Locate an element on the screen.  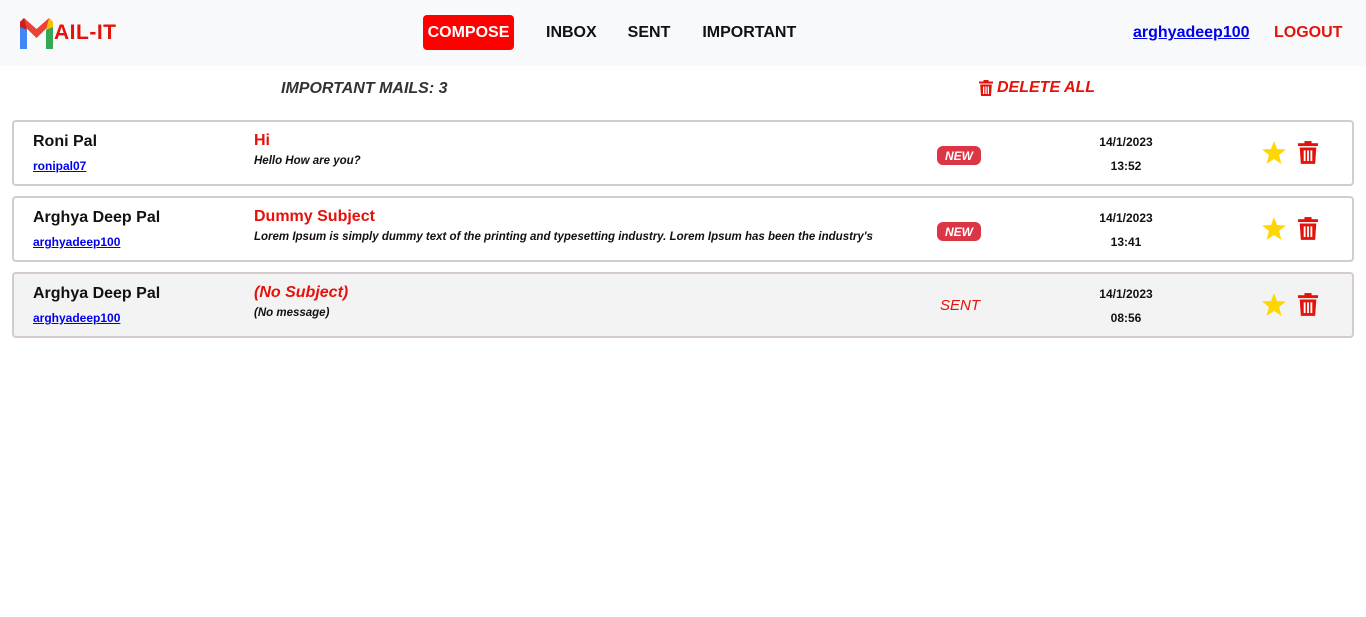
sender-name: Roni Pal is located at coordinates (65, 141).